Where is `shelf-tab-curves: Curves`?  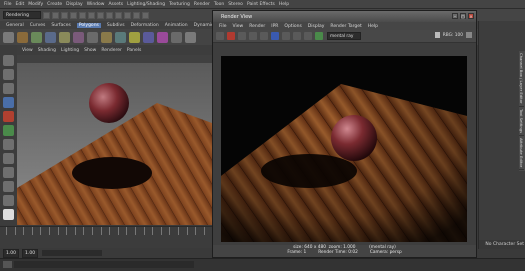 shelf-tab-curves: Curves is located at coordinates (38, 25).